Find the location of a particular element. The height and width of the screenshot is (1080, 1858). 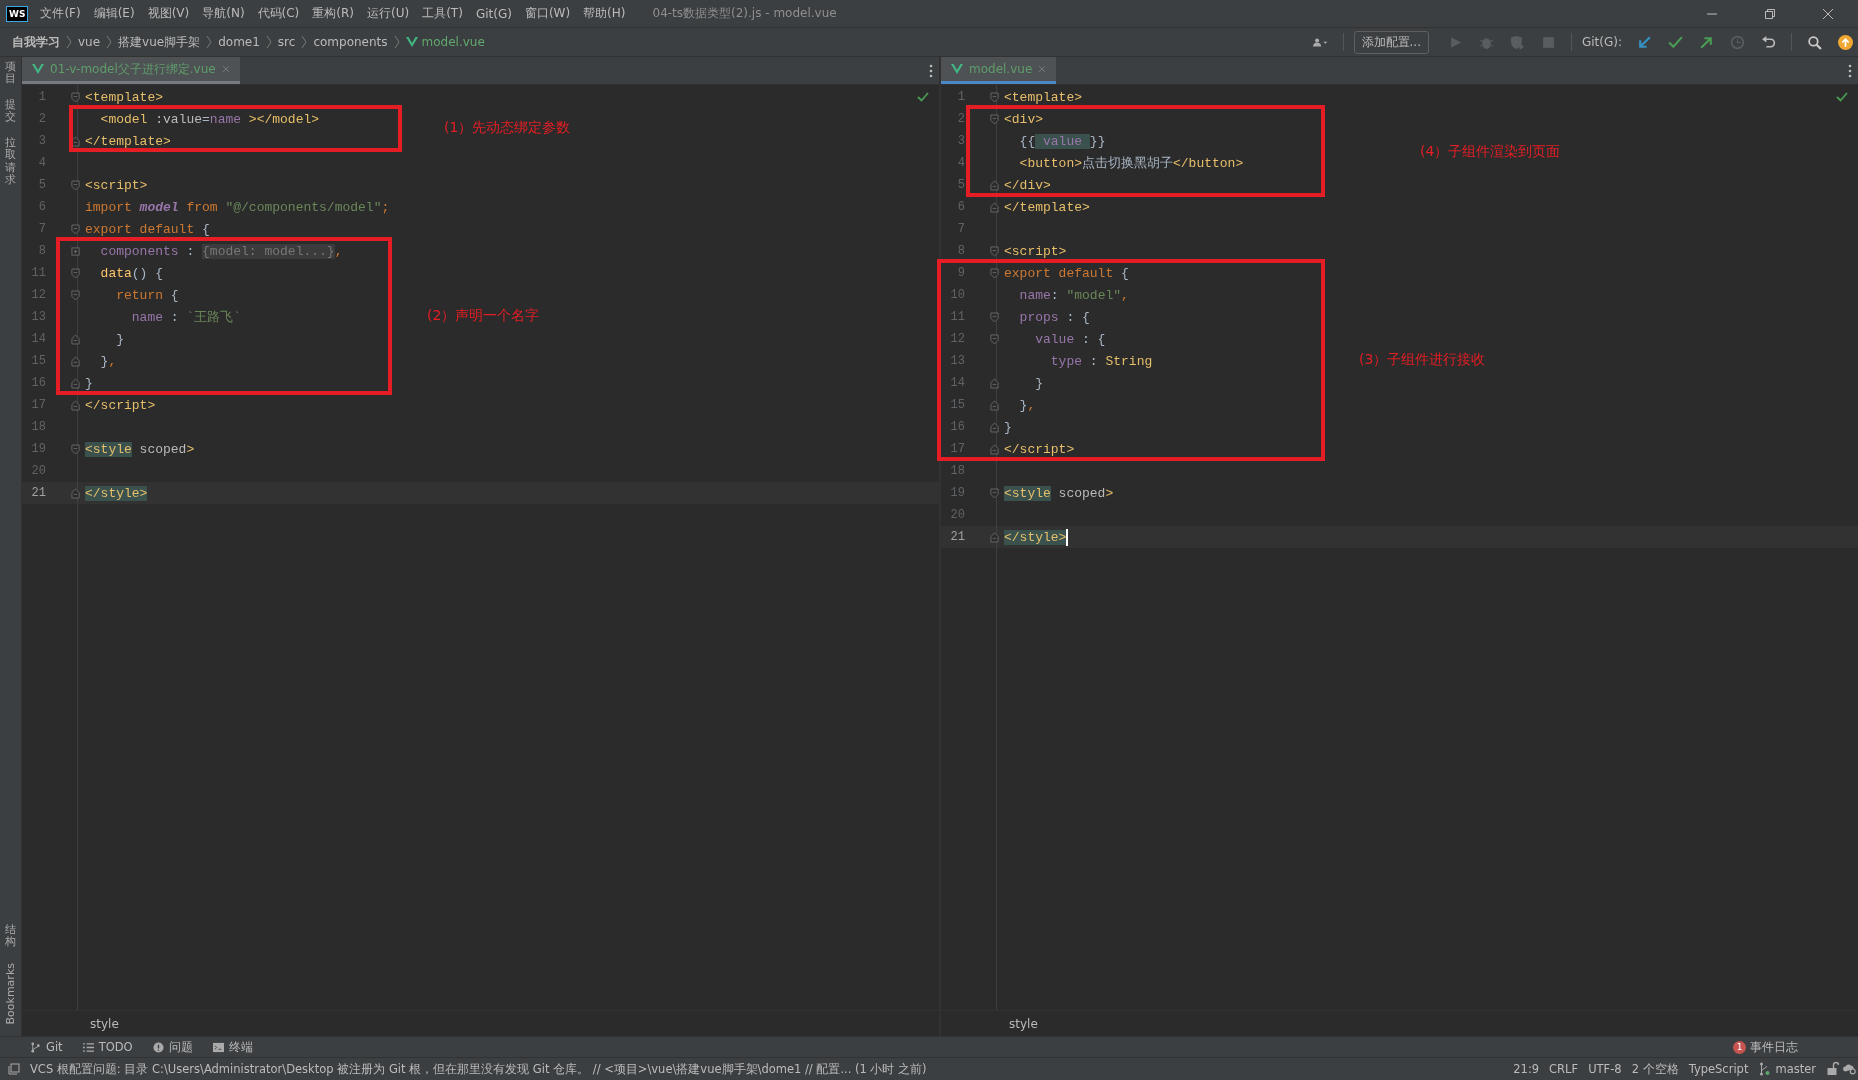

update-icon is located at coordinates (1845, 42).